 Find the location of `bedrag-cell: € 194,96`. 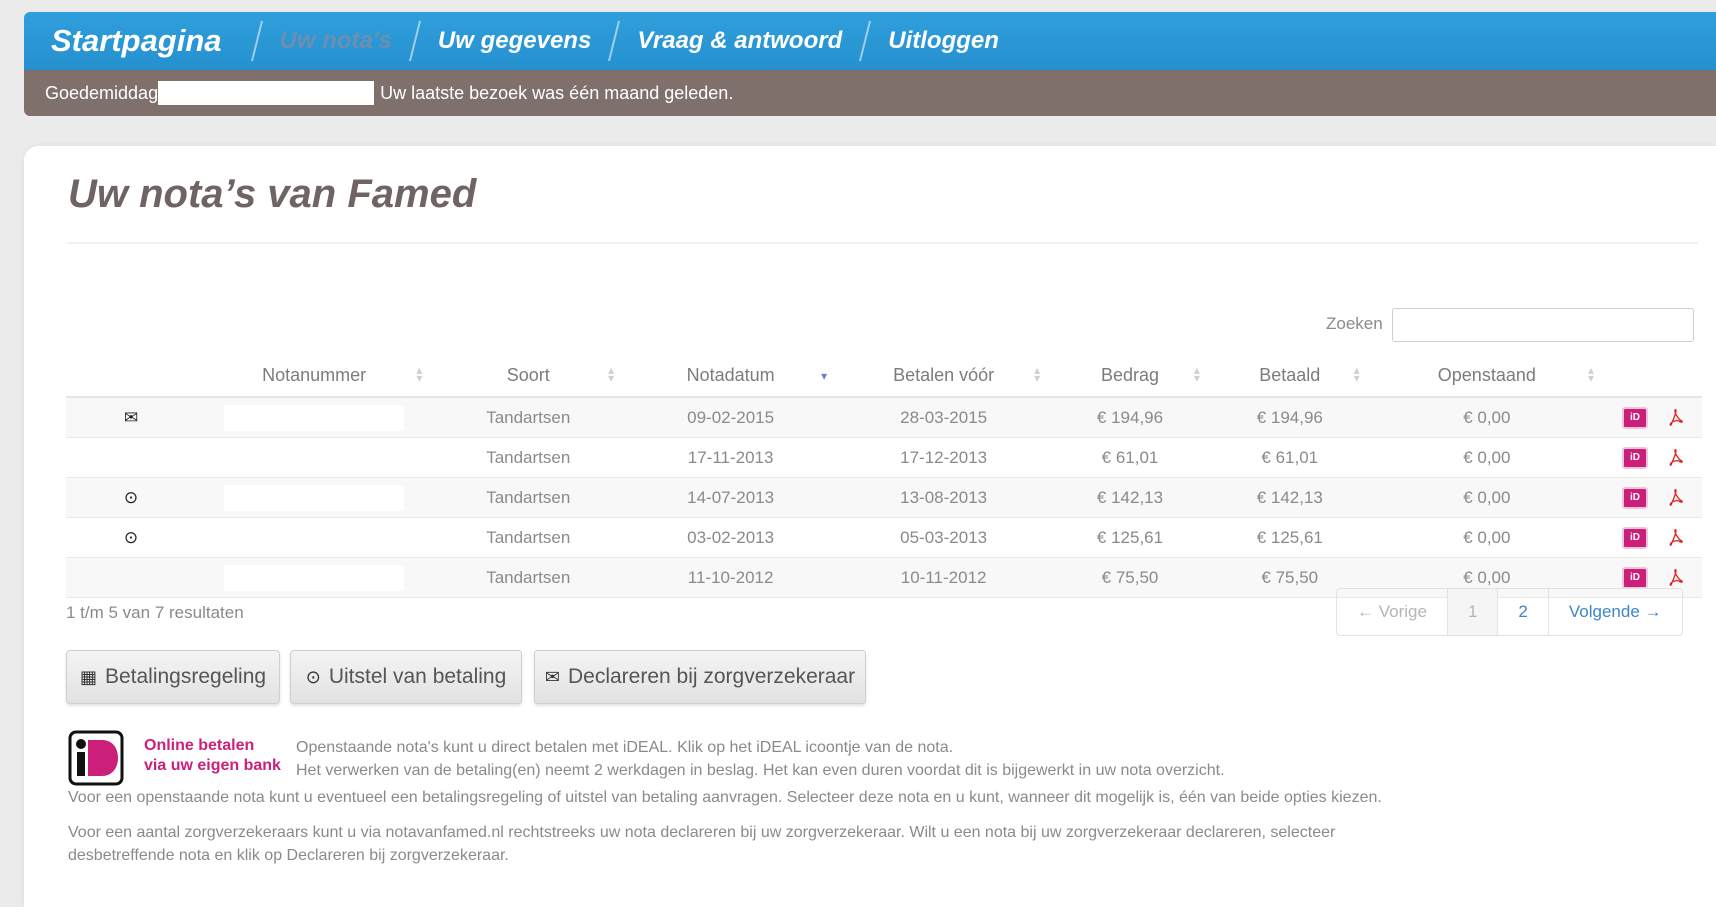

bedrag-cell: € 194,96 is located at coordinates (1130, 417).